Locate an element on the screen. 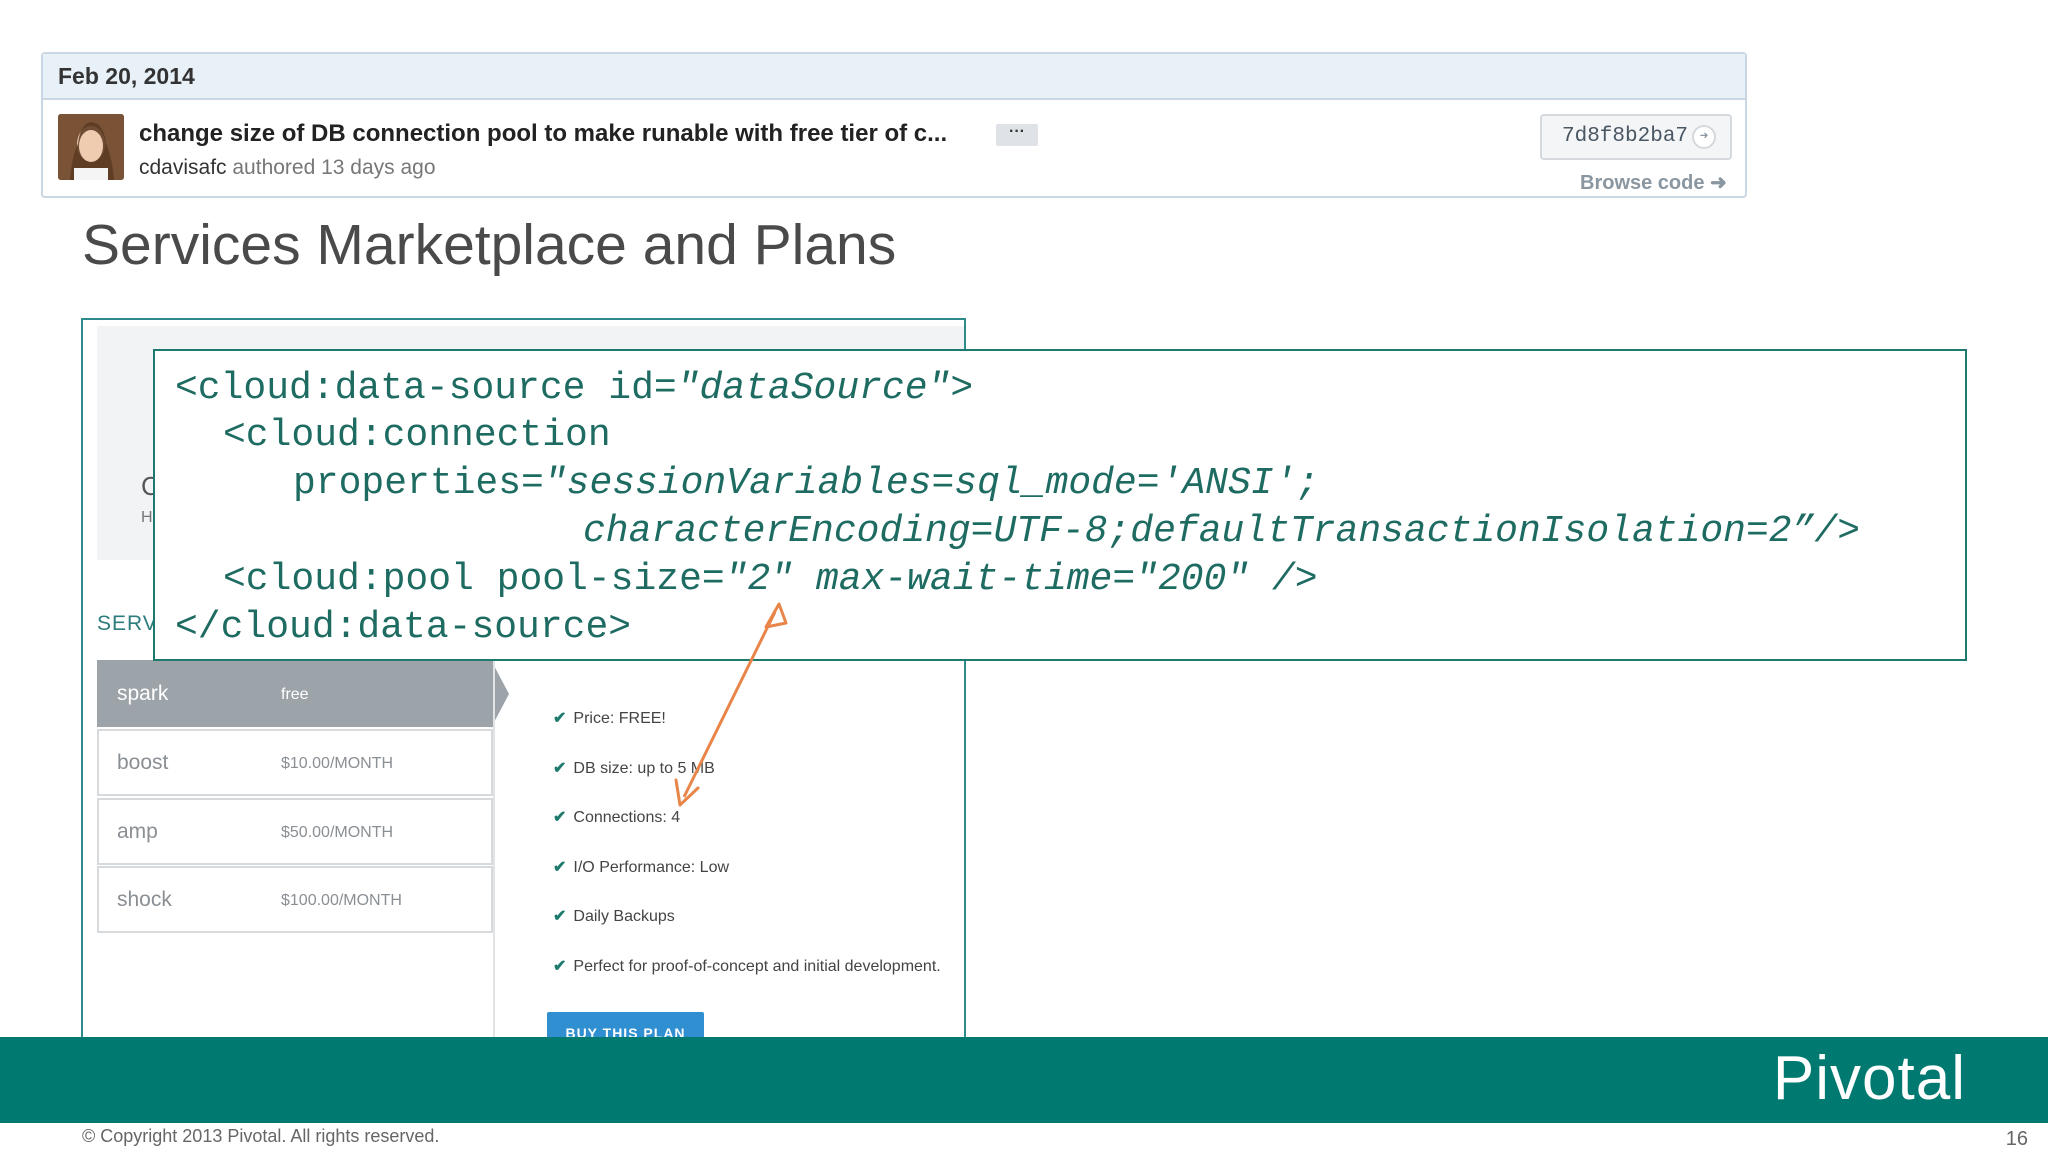  feature-item: ✔ DB size: up to 5 MB is located at coordinates (634, 768).